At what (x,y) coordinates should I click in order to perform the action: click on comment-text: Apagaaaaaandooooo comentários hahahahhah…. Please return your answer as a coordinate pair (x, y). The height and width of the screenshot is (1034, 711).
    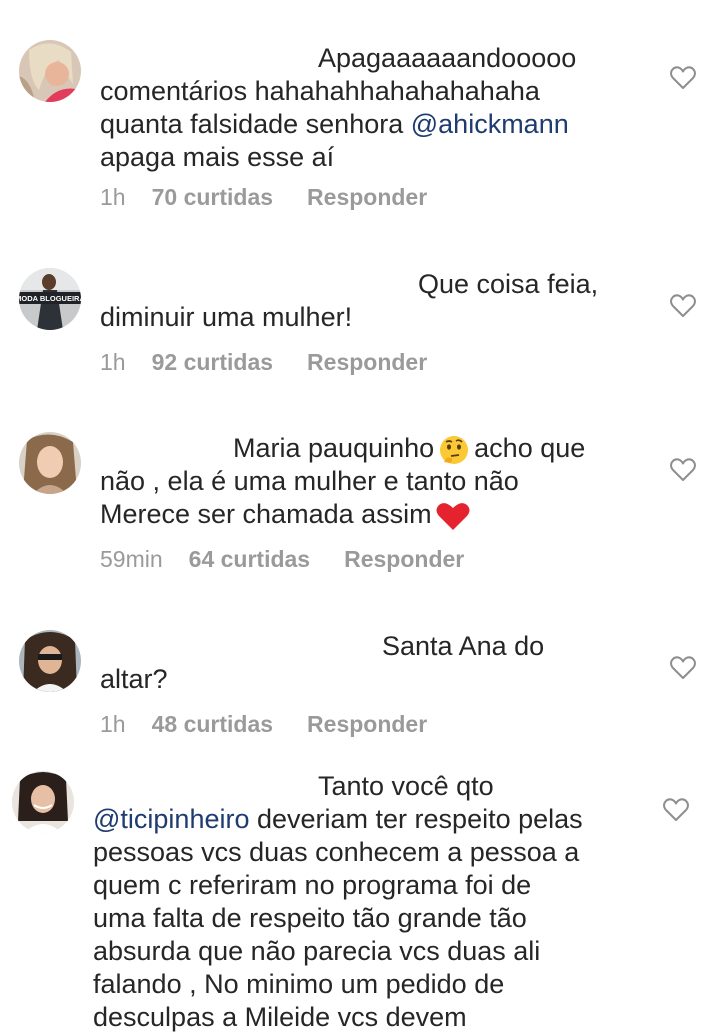
    Looking at the image, I should click on (370, 108).